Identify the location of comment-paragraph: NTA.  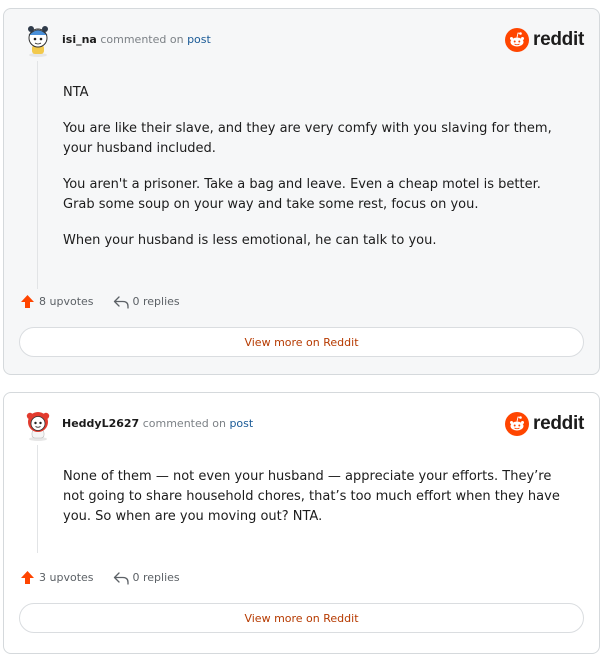
(76, 92).